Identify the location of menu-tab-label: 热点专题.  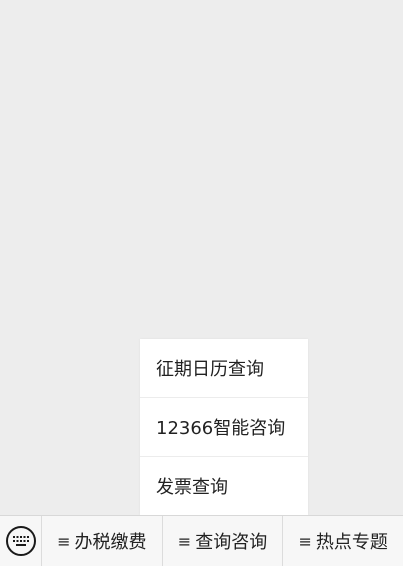
(351, 542).